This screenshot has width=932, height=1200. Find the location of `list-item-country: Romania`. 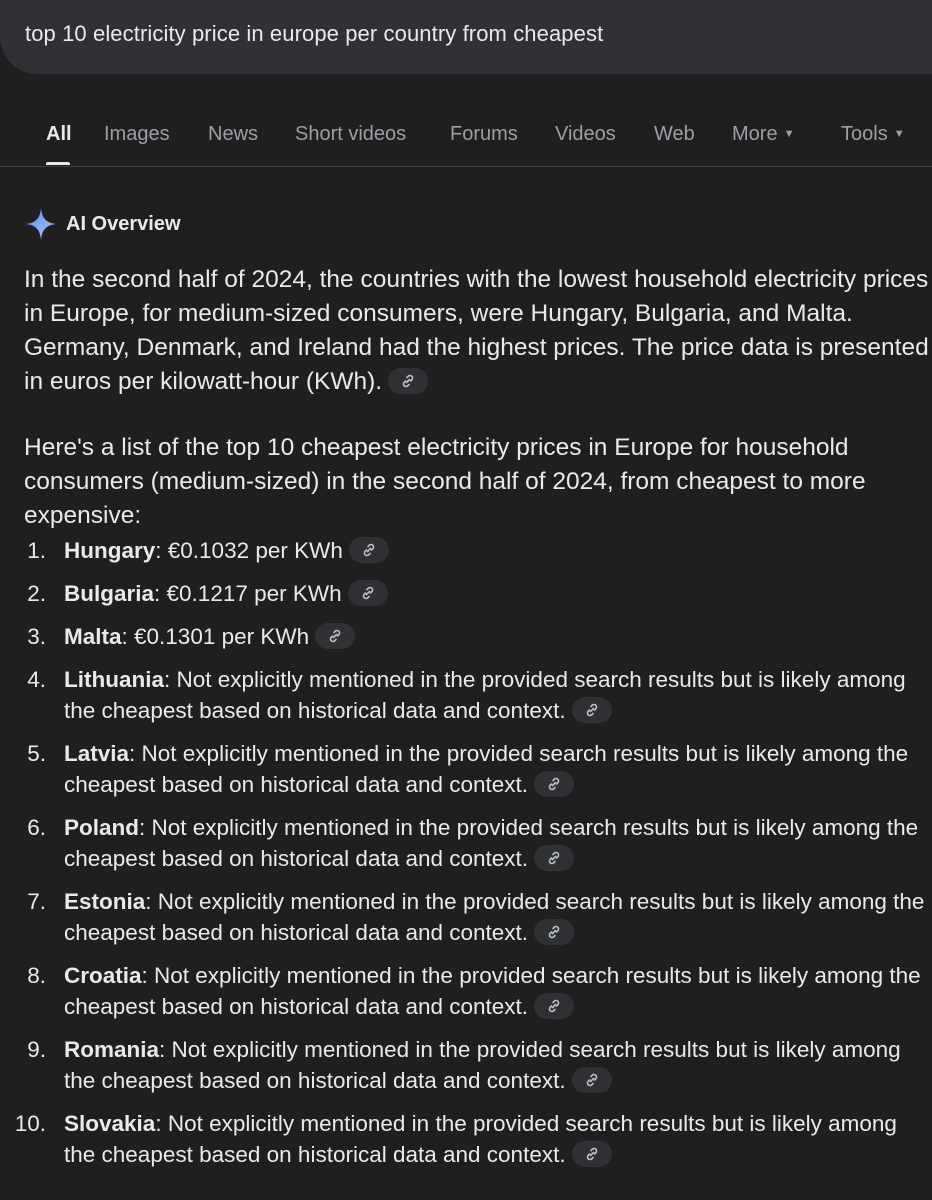

list-item-country: Romania is located at coordinates (112, 1049).